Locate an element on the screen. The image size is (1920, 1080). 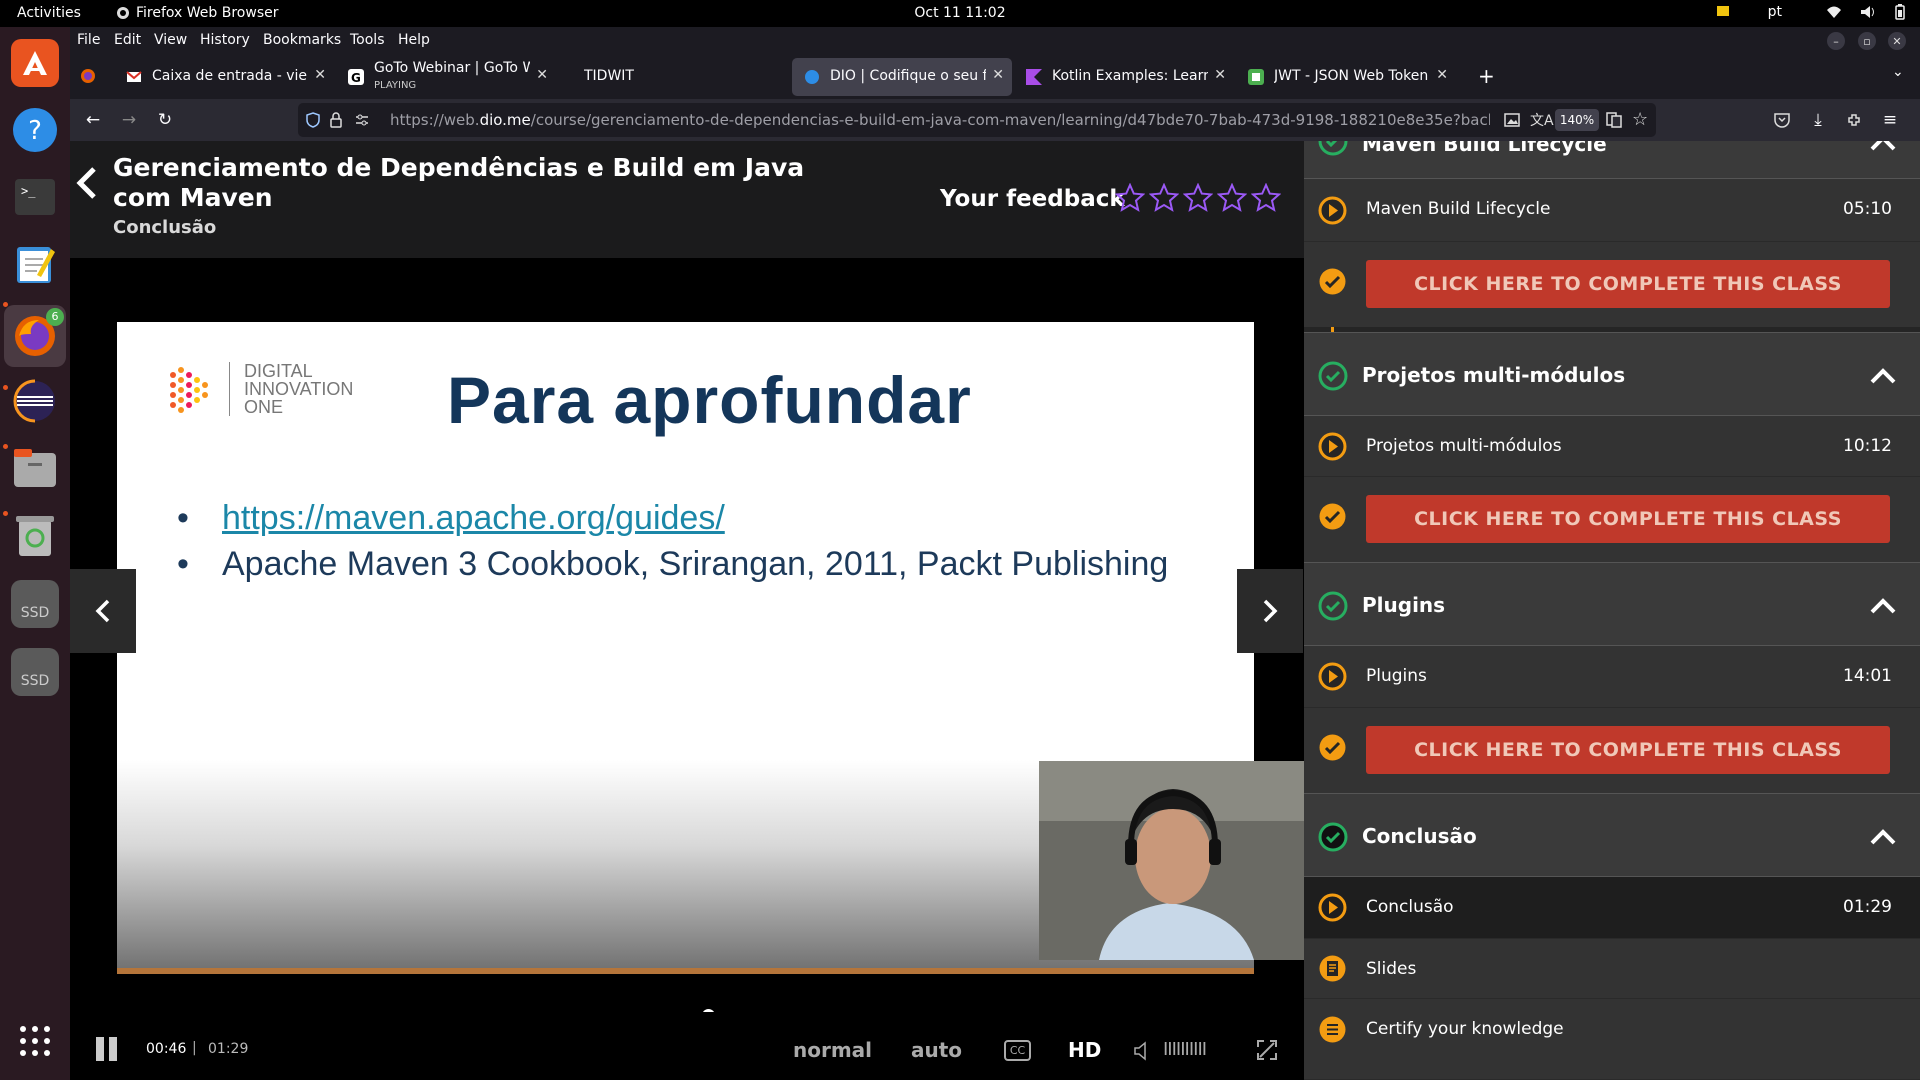
wifi-icon is located at coordinates (1834, 12).